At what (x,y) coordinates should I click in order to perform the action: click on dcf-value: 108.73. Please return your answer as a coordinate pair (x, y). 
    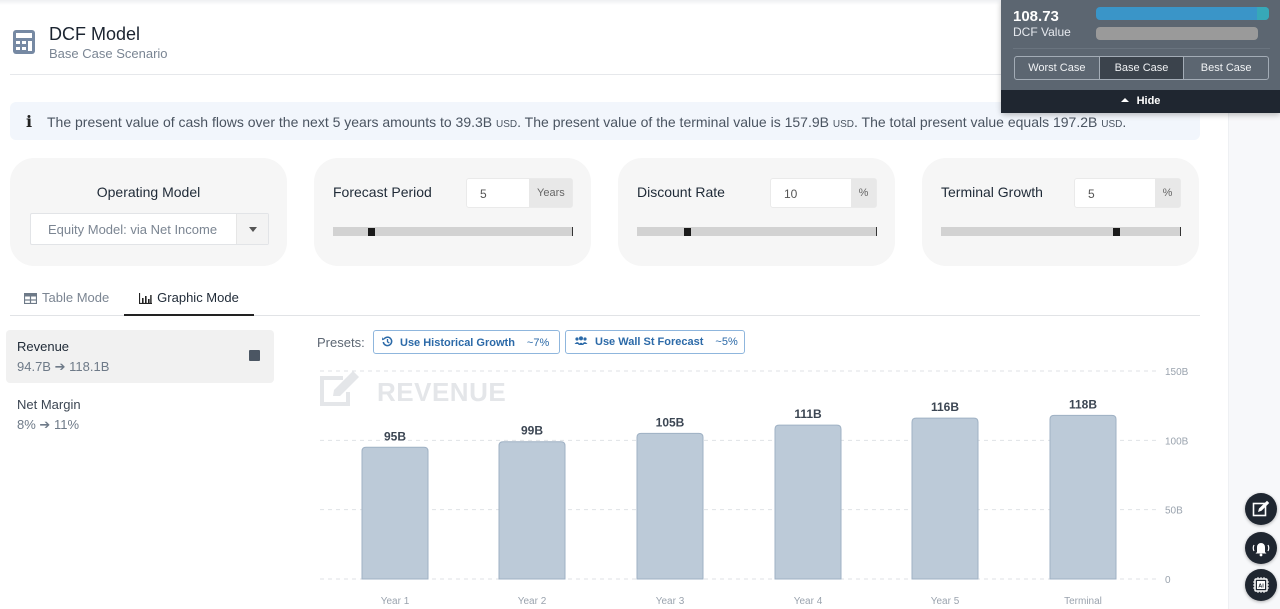
    Looking at the image, I should click on (1036, 16).